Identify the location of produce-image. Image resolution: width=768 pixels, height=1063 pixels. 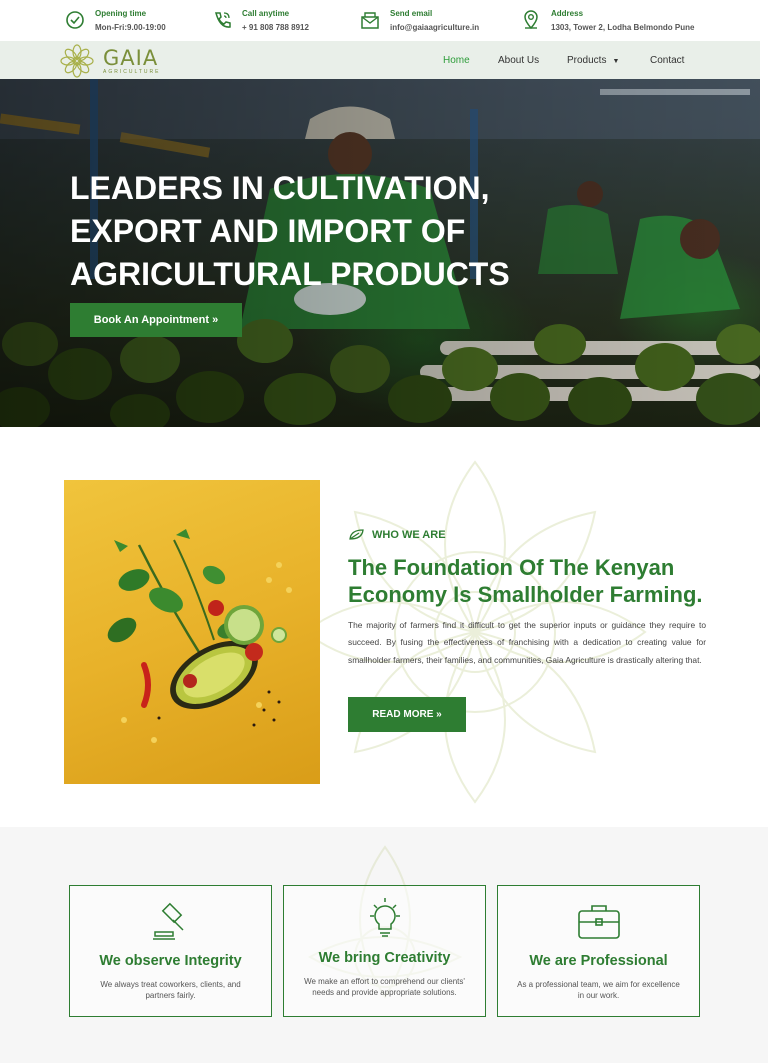
(192, 632).